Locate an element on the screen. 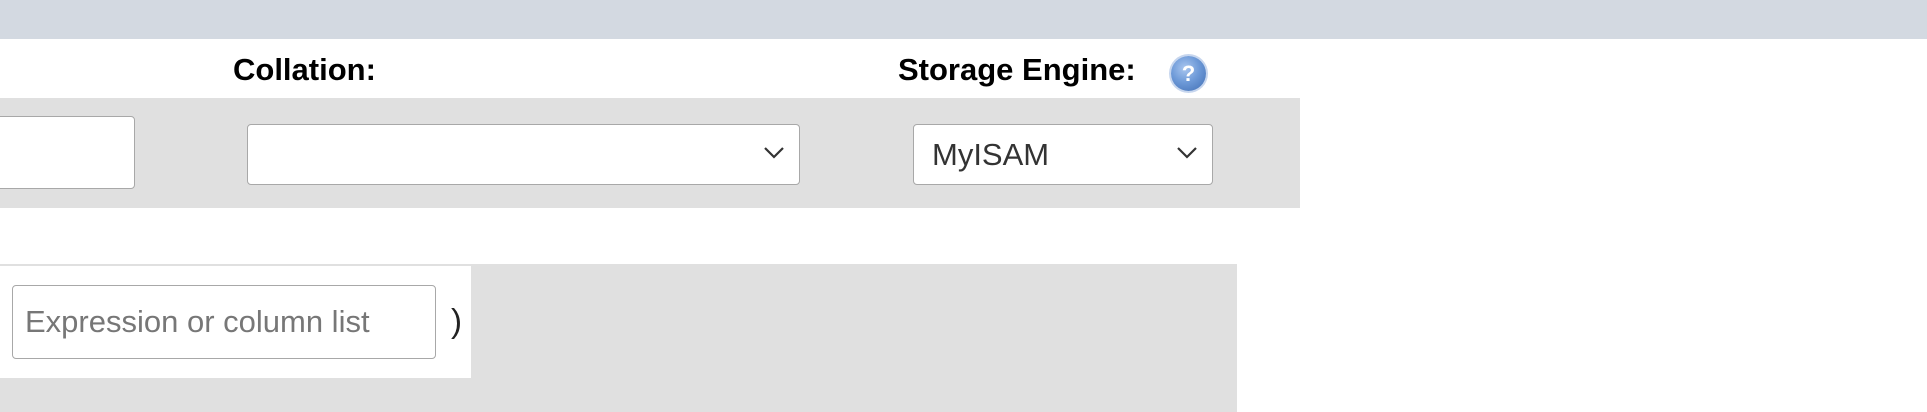 The image size is (1927, 412). storage-engine-label: Storage Engine: is located at coordinates (1017, 69).